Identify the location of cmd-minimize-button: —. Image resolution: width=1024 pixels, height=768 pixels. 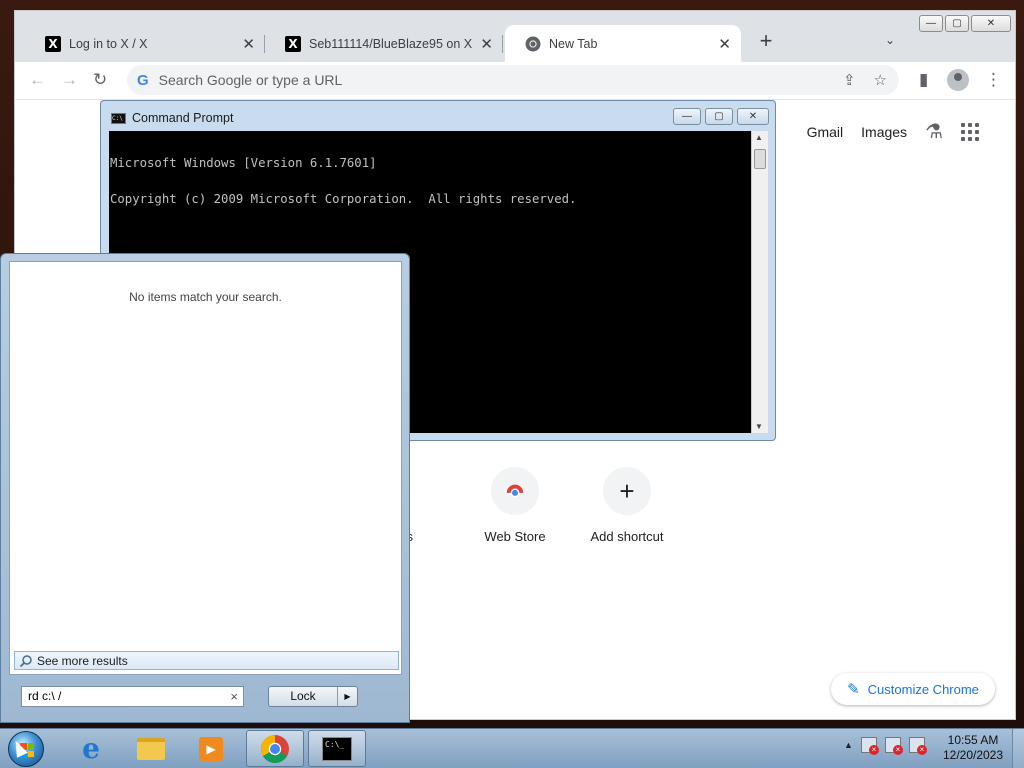
(687, 116).